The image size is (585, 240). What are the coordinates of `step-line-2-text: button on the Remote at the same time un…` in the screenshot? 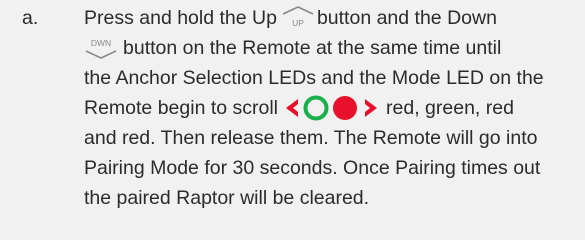 It's located at (312, 48).